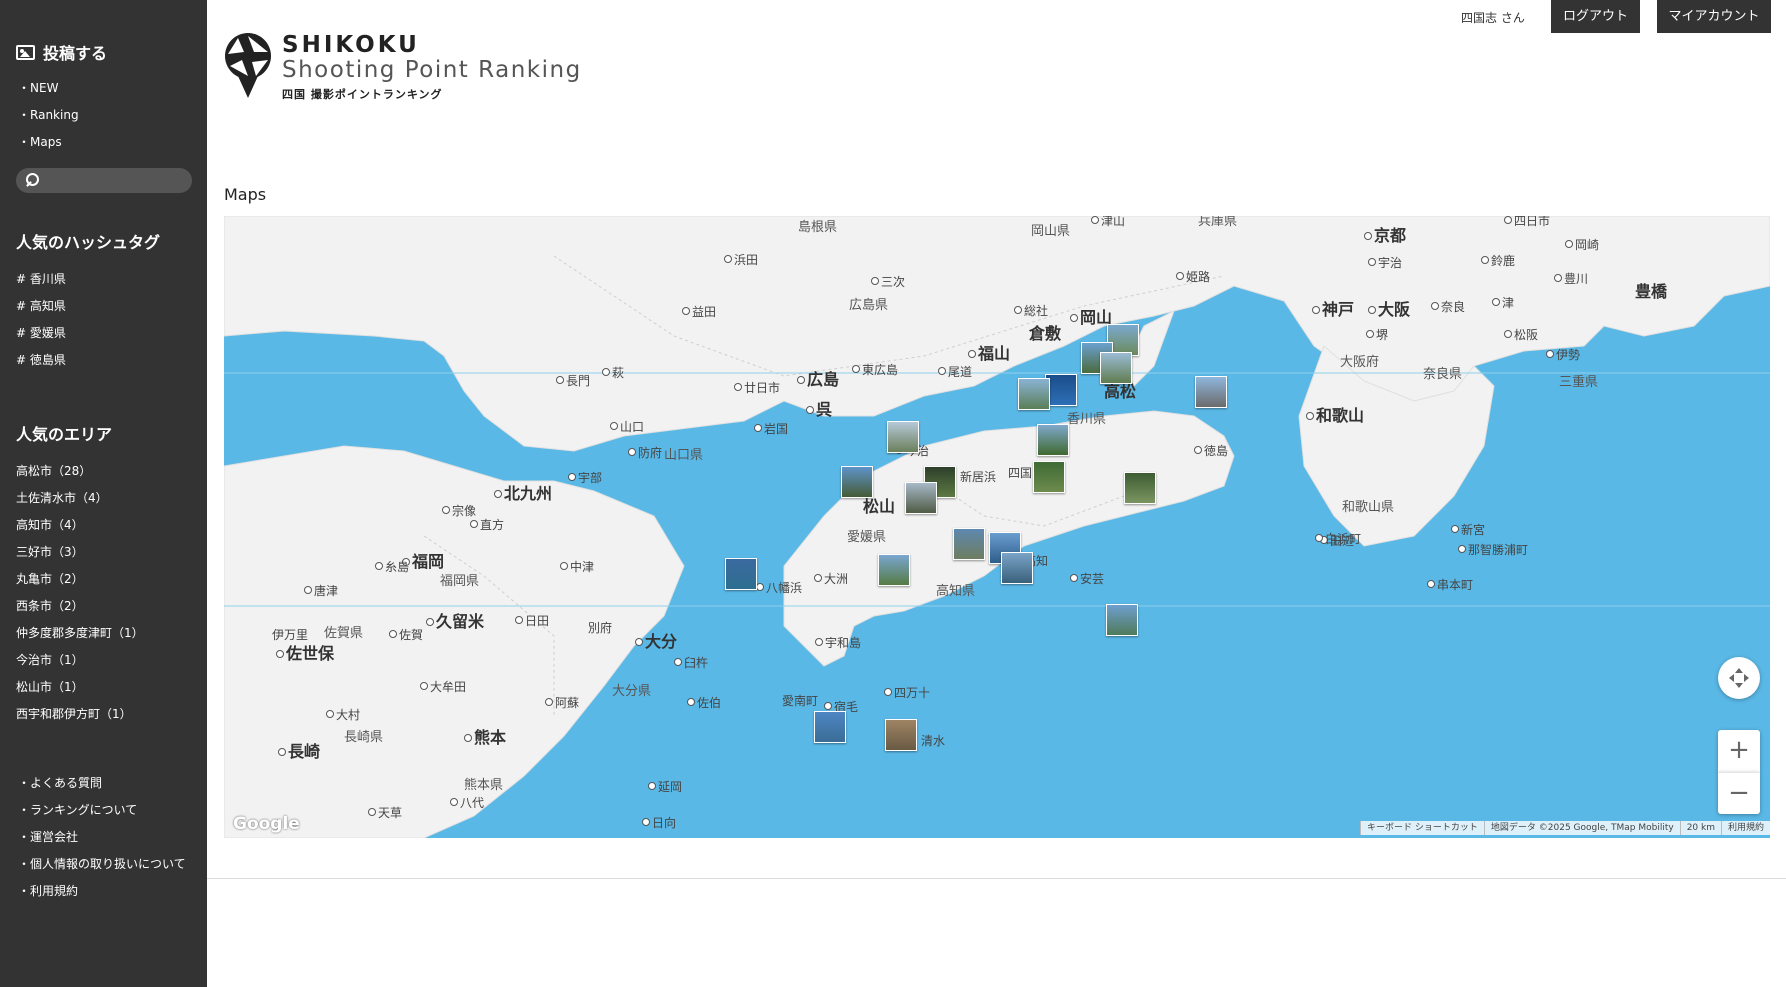 Image resolution: width=1786 pixels, height=987 pixels. What do you see at coordinates (48, 92) in the screenshot?
I see `nav-item-new: NEW` at bounding box center [48, 92].